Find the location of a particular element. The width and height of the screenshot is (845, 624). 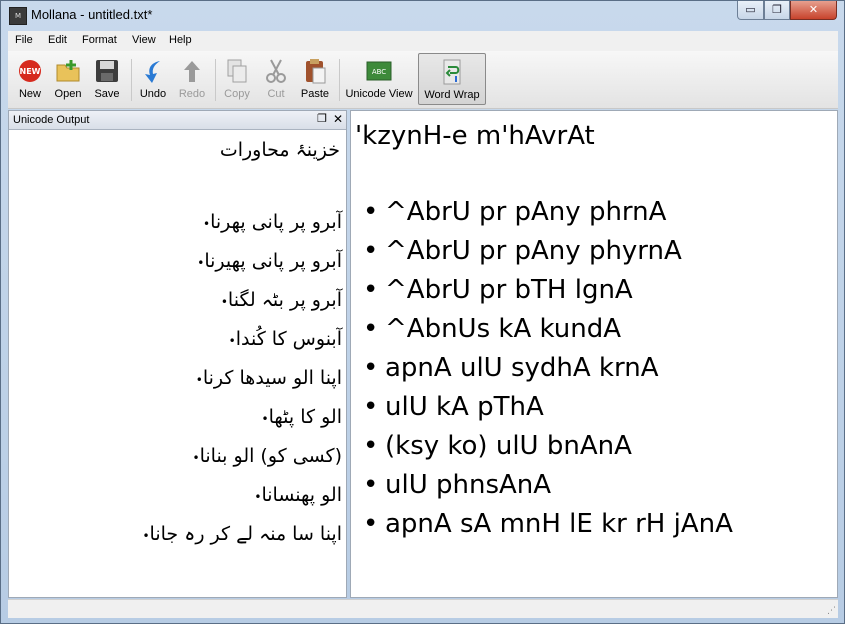

urdu-list-item: آبرو پر پانی پھرنا• is located at coordinates (270, 222).